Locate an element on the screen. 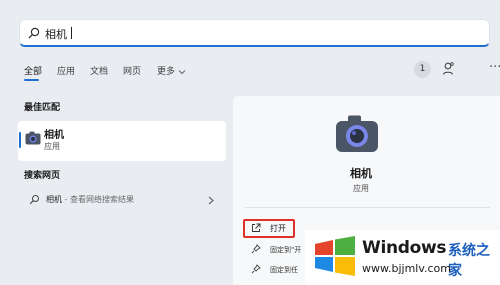 This screenshot has width=500, height=285. watermark-url: www.bjjmlv.com is located at coordinates (406, 268).